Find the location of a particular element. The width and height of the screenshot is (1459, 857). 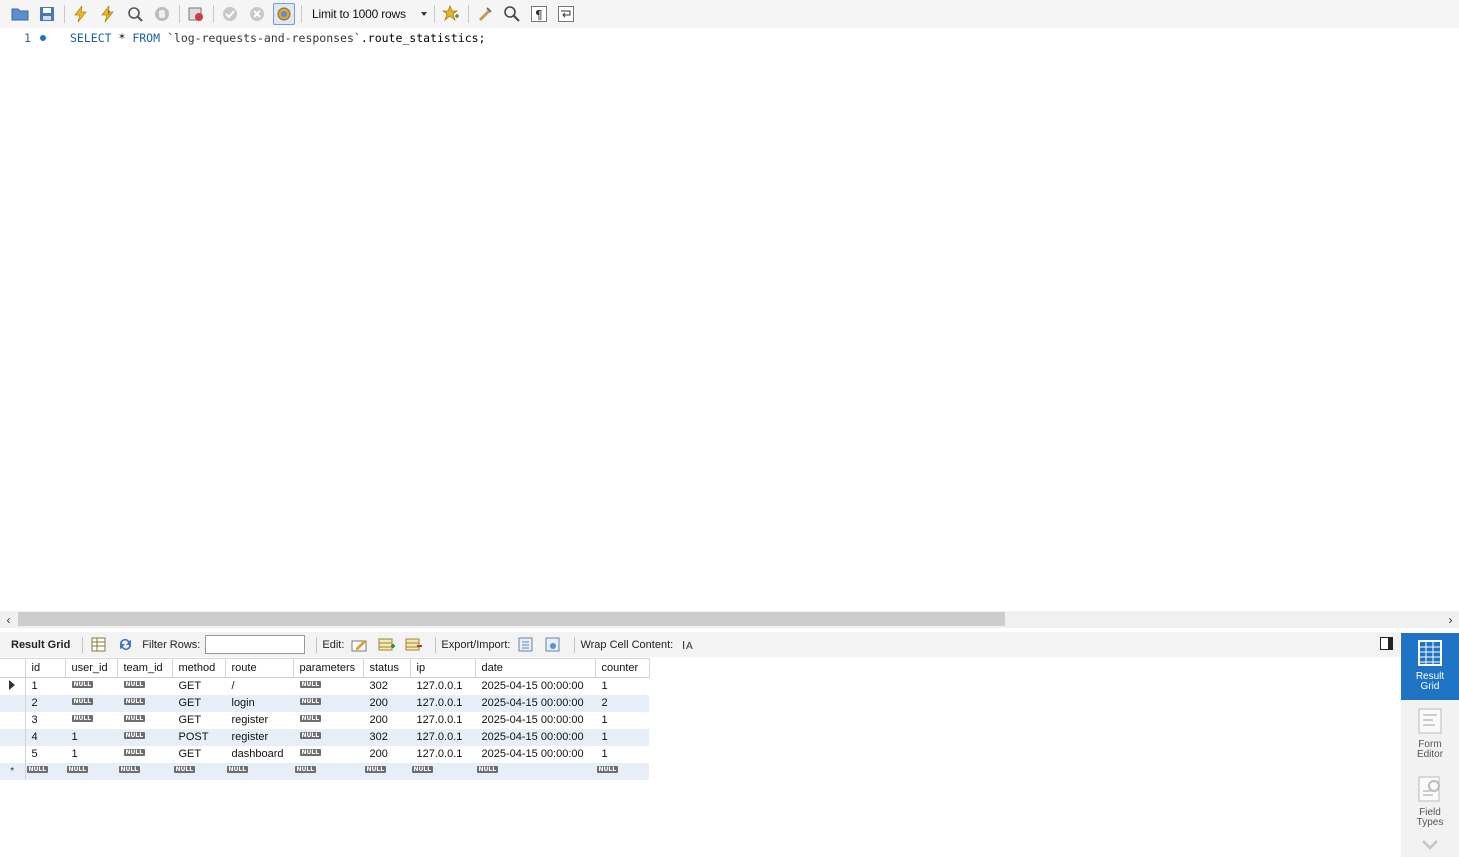

toggle-side-panel-icon is located at coordinates (1386, 643).